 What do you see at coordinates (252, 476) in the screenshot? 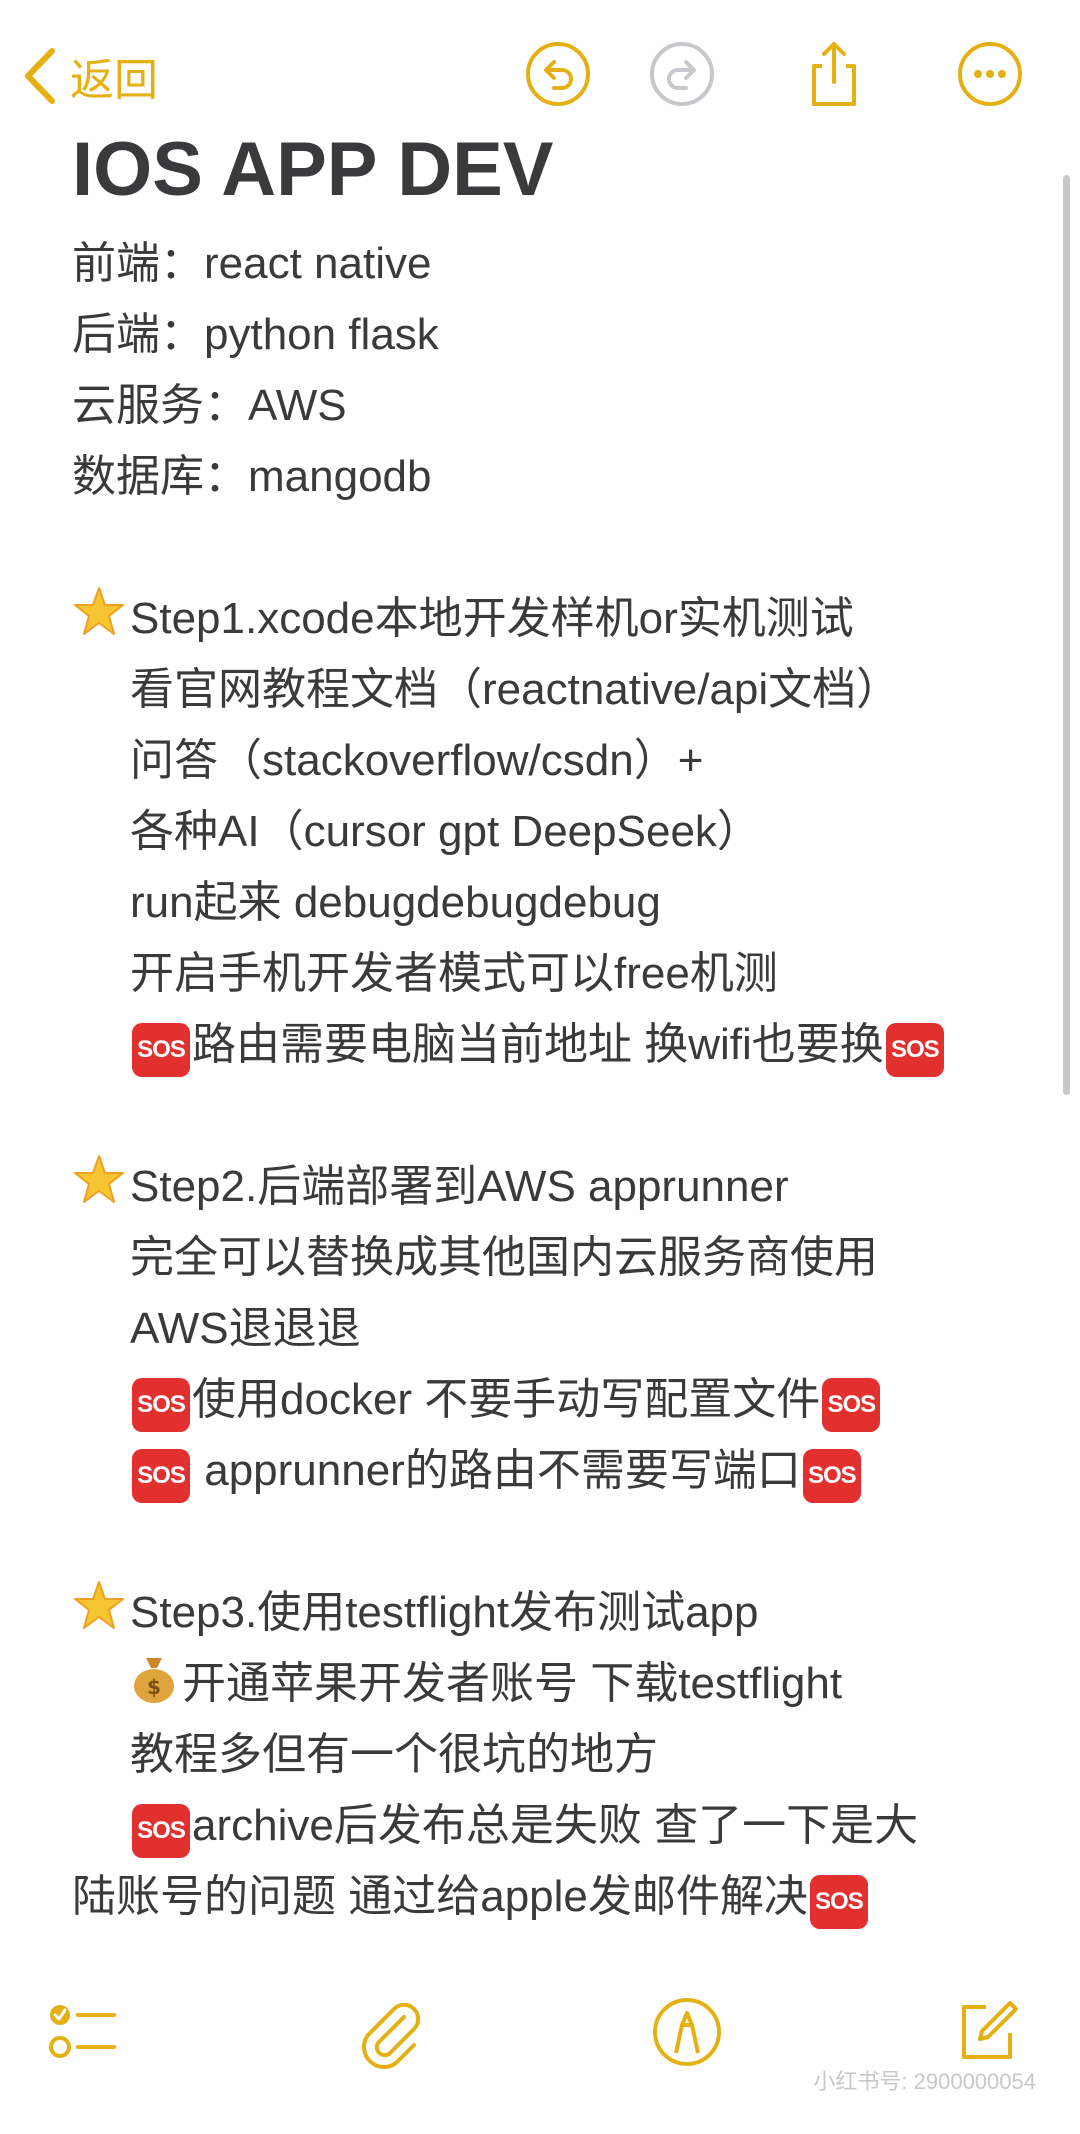
I see `stack-database: 数据库：mangodb` at bounding box center [252, 476].